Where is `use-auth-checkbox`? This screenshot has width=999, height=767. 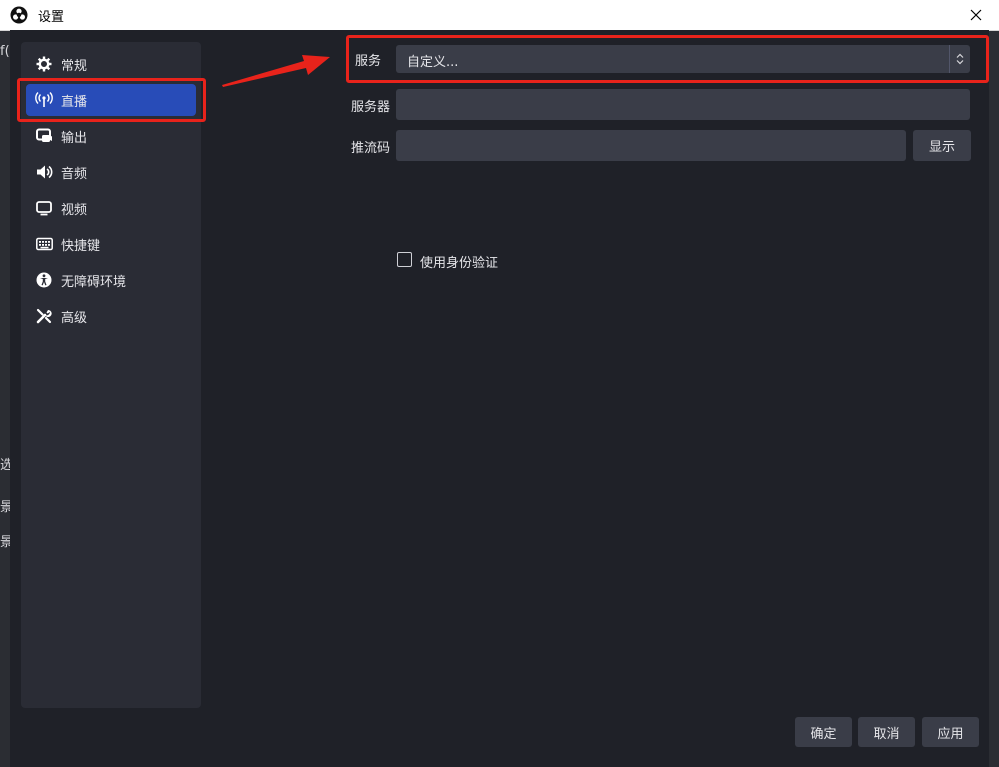 use-auth-checkbox is located at coordinates (404, 259).